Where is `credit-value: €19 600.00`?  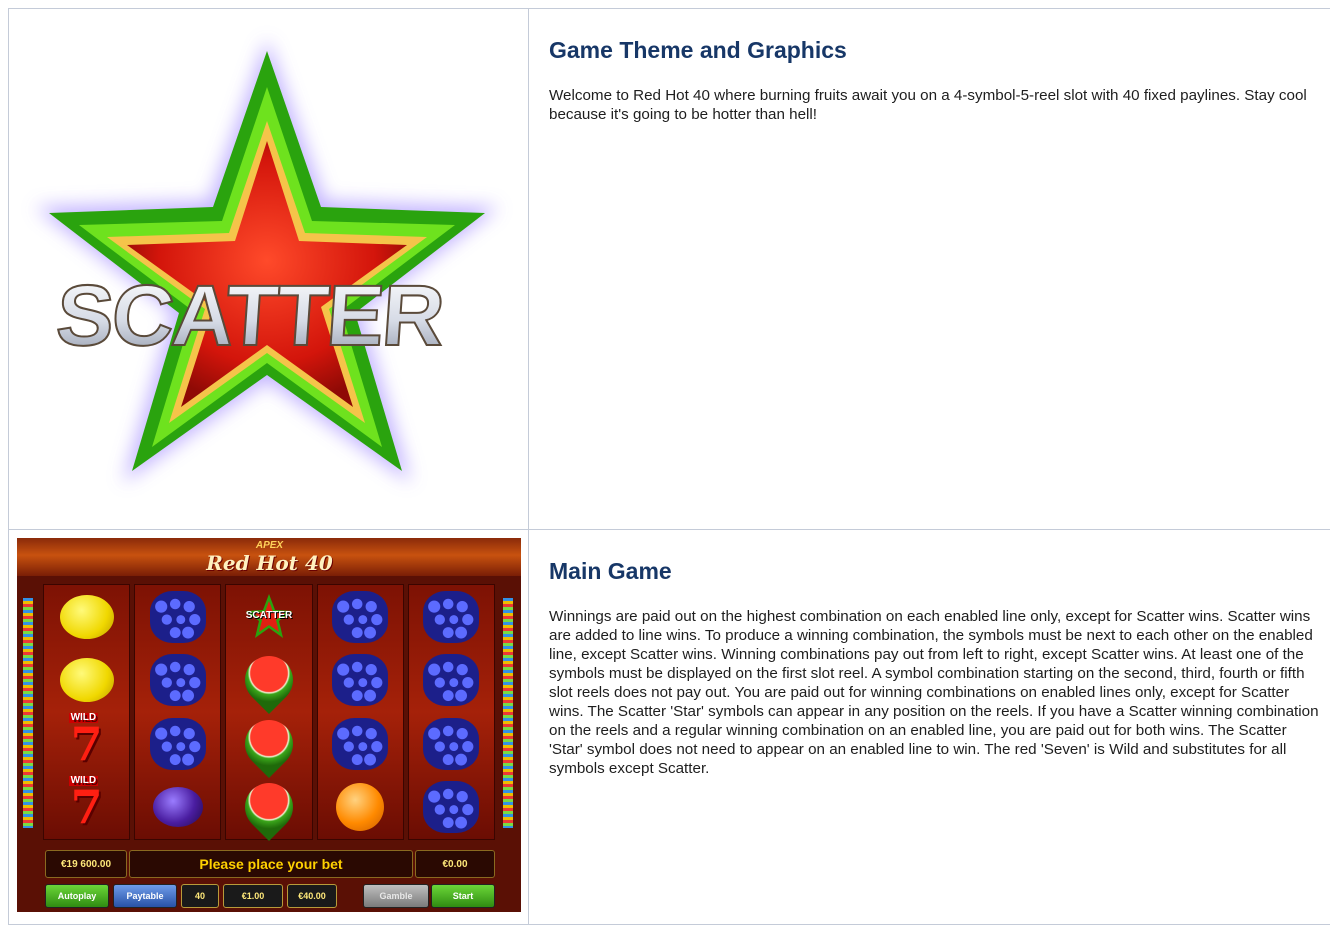
credit-value: €19 600.00 is located at coordinates (86, 864).